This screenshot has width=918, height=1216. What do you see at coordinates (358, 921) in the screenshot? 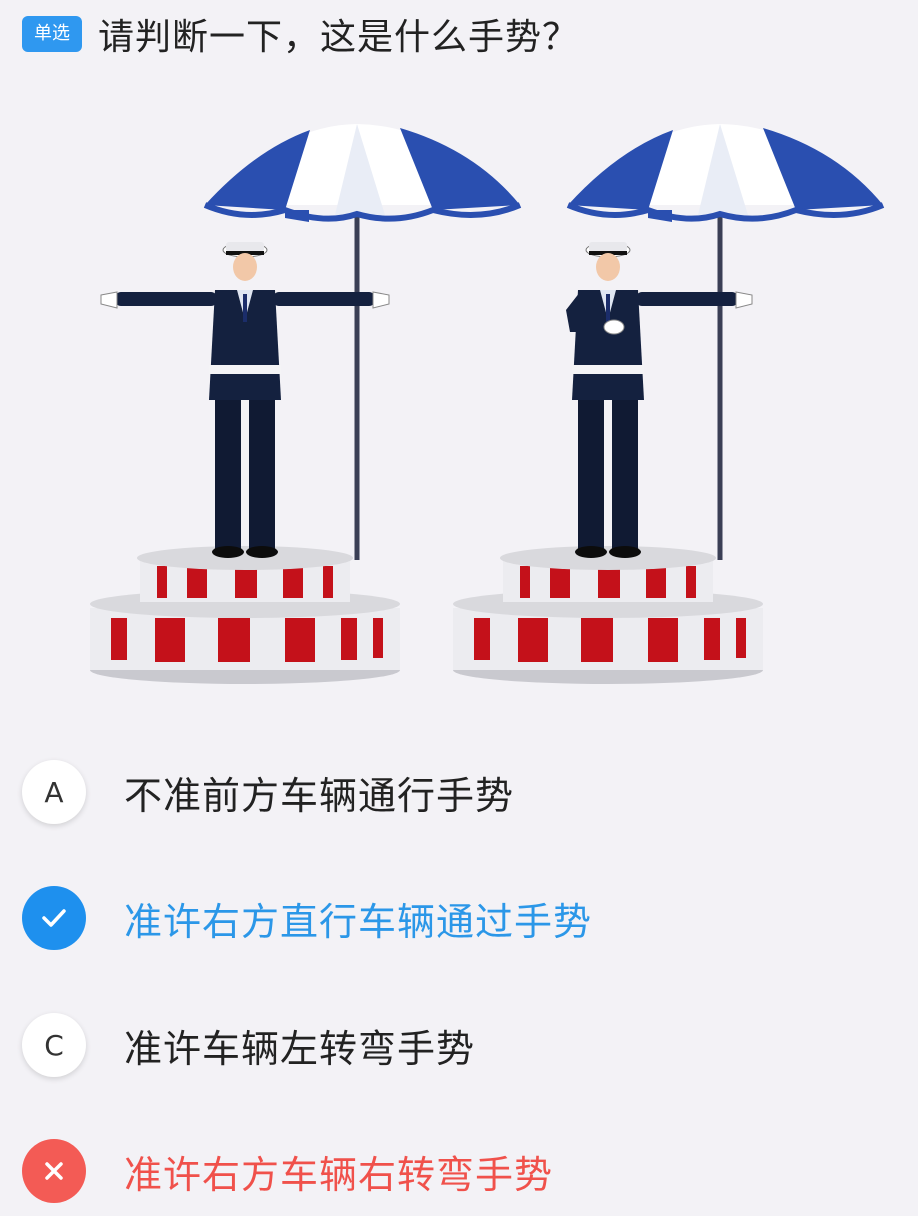
I see `option-b-text: 准许右方直行车辆通过手势` at bounding box center [358, 921].